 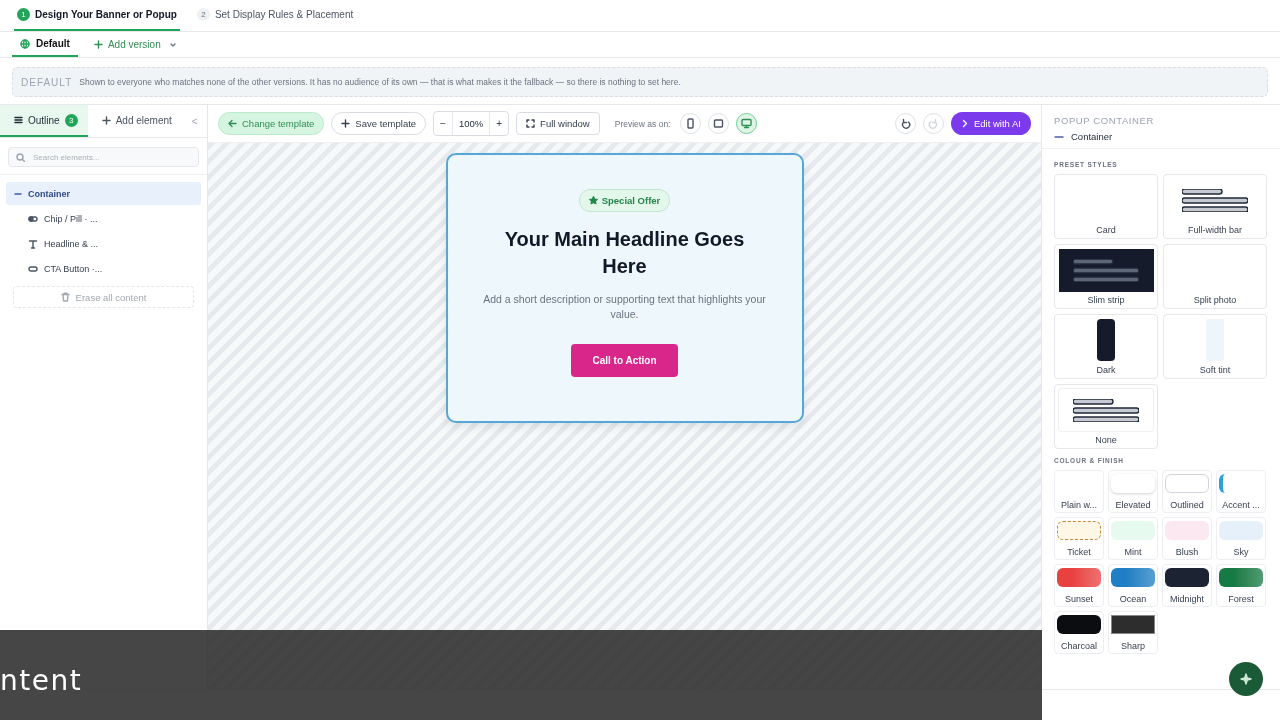 What do you see at coordinates (1187, 585) in the screenshot?
I see `finish-option: Midnight` at bounding box center [1187, 585].